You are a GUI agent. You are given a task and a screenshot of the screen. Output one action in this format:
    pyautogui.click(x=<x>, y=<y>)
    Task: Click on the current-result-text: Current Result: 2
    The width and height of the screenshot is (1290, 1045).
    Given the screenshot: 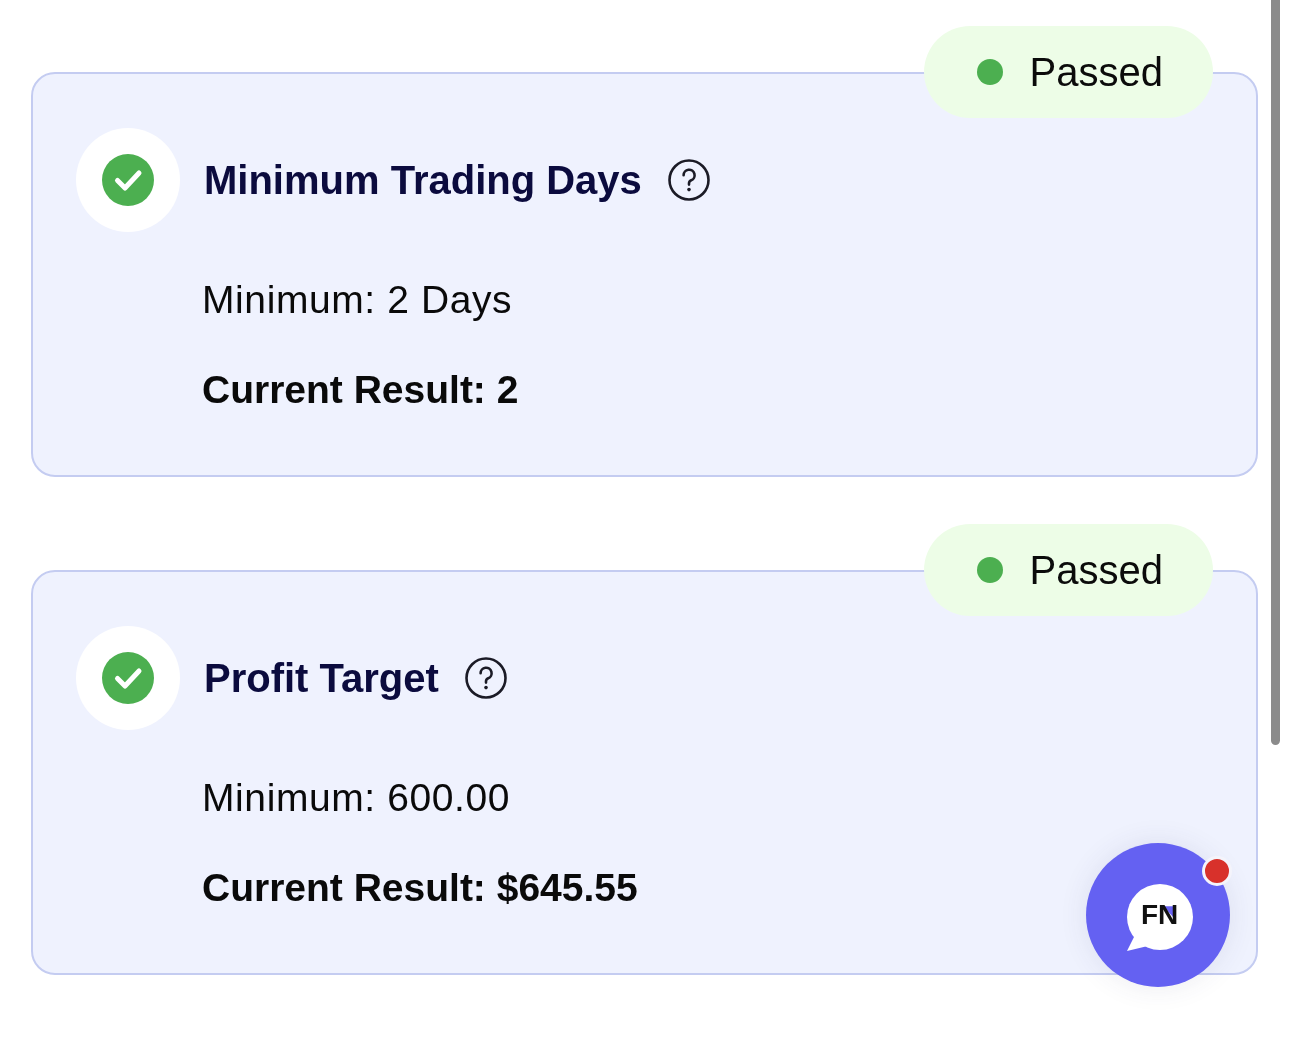 What is the action you would take?
    pyautogui.click(x=360, y=390)
    